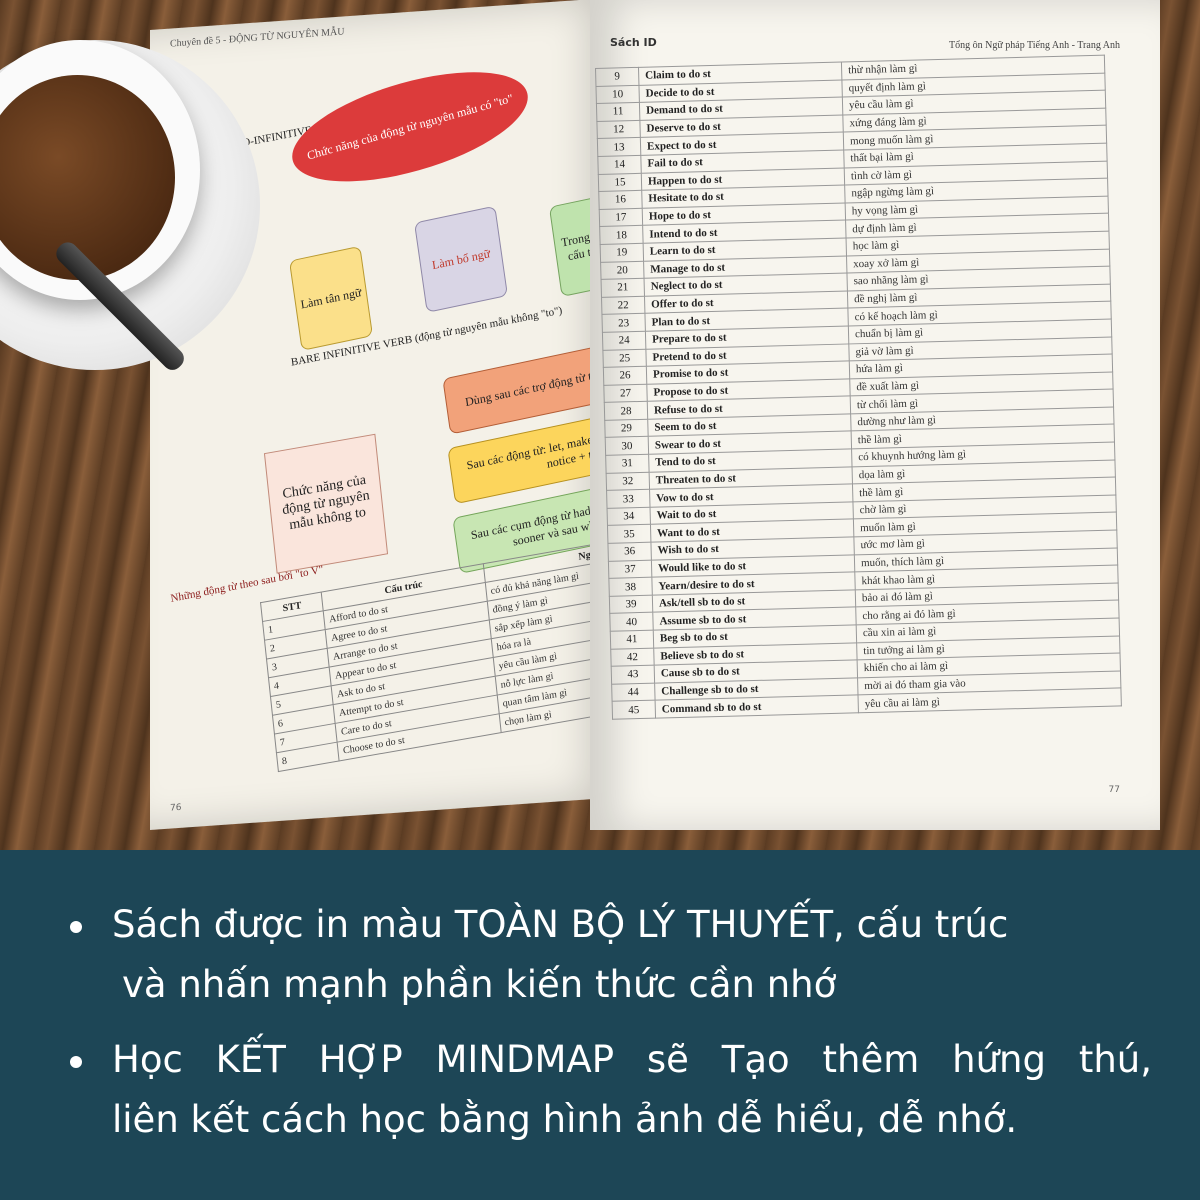  I want to click on row-number: 44, so click(633, 692).